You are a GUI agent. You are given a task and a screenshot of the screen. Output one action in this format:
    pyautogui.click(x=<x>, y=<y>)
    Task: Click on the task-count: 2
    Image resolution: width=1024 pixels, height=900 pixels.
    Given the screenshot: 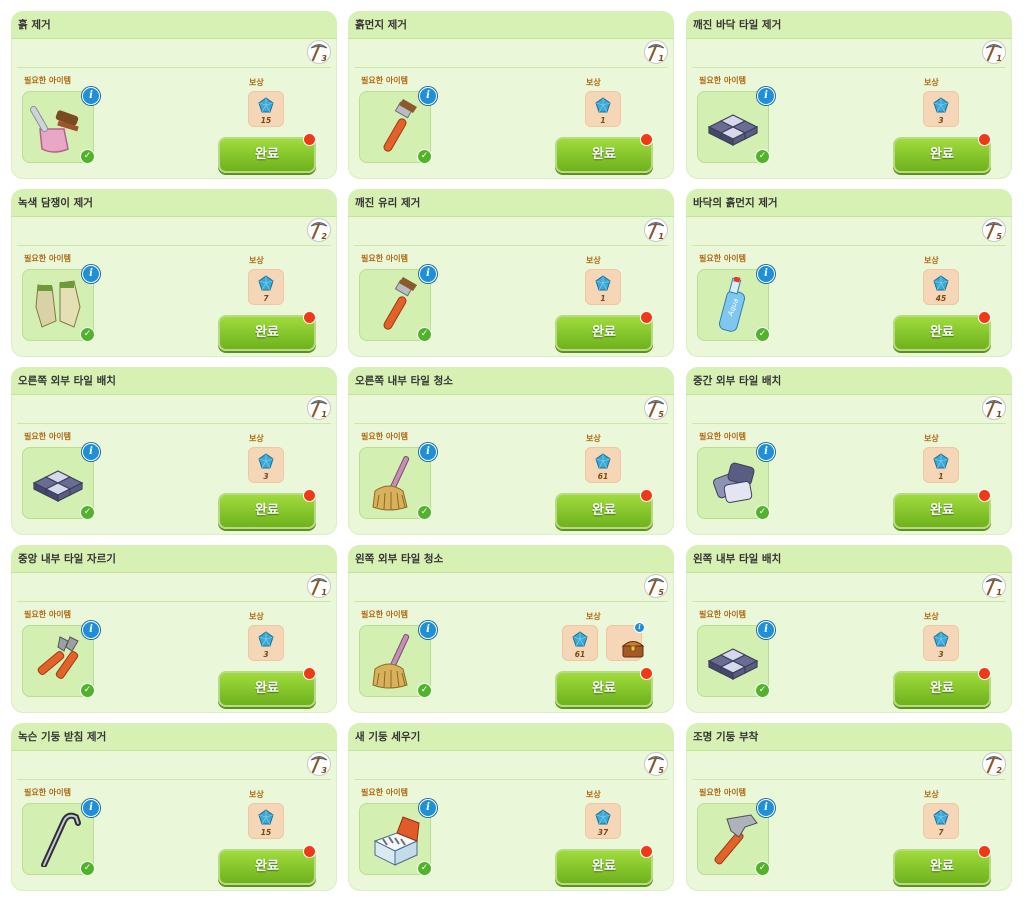 What is the action you would take?
    pyautogui.click(x=999, y=770)
    